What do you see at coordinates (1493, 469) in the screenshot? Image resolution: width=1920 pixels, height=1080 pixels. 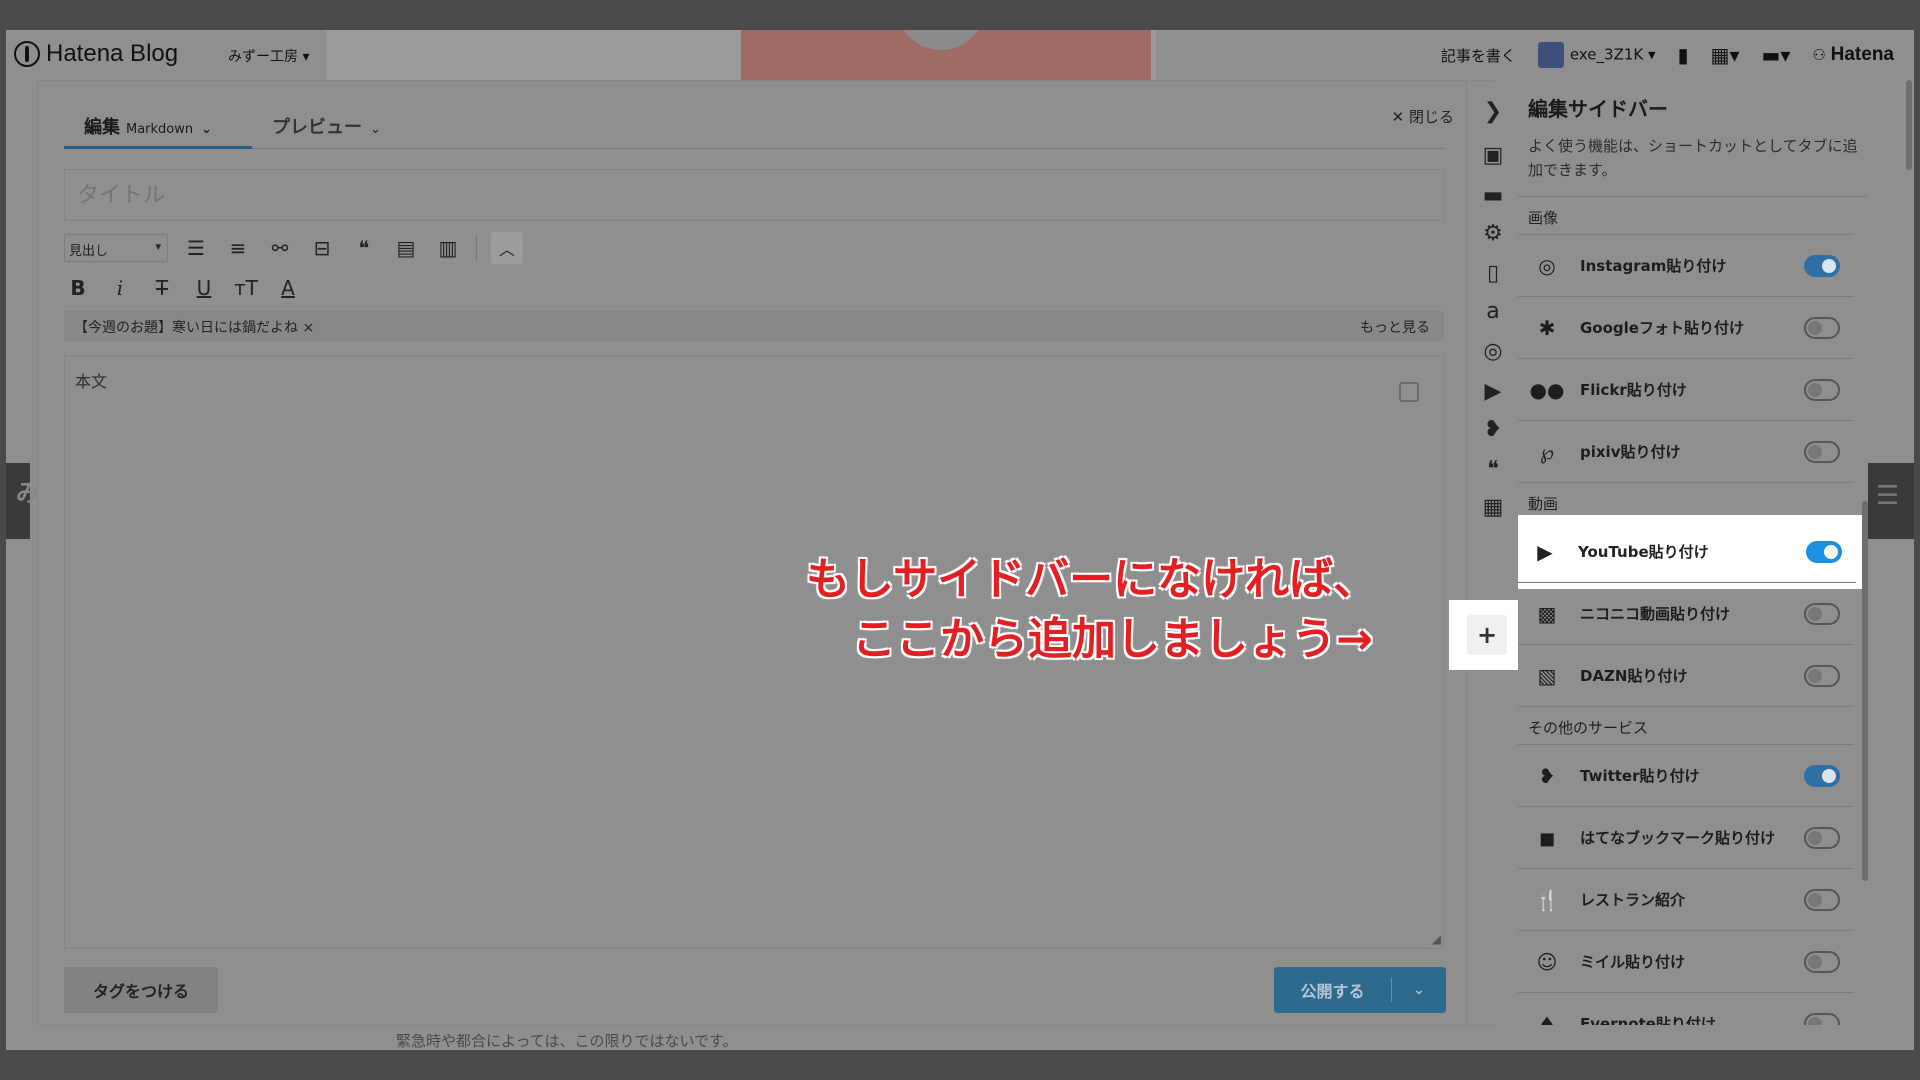 I see `quote-icon: ❝` at bounding box center [1493, 469].